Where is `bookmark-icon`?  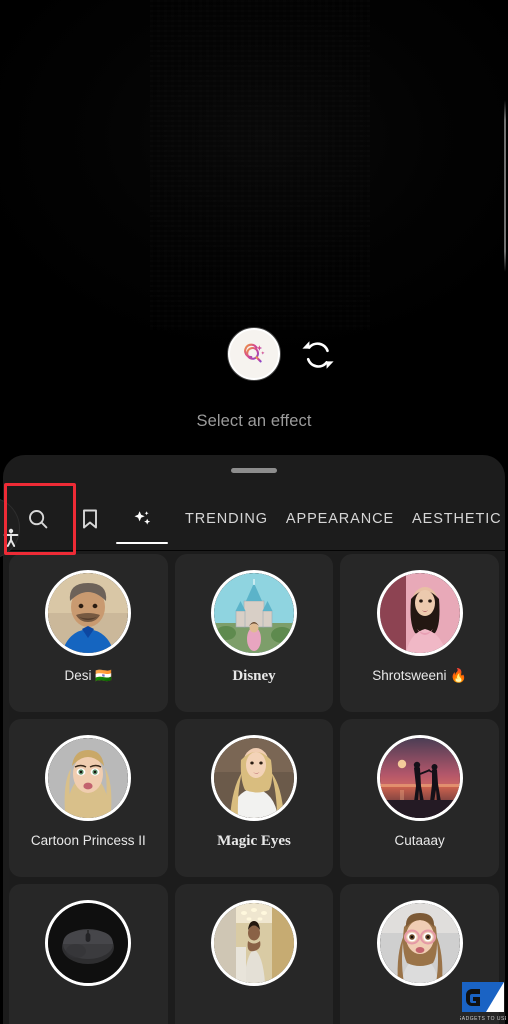 bookmark-icon is located at coordinates (90, 519).